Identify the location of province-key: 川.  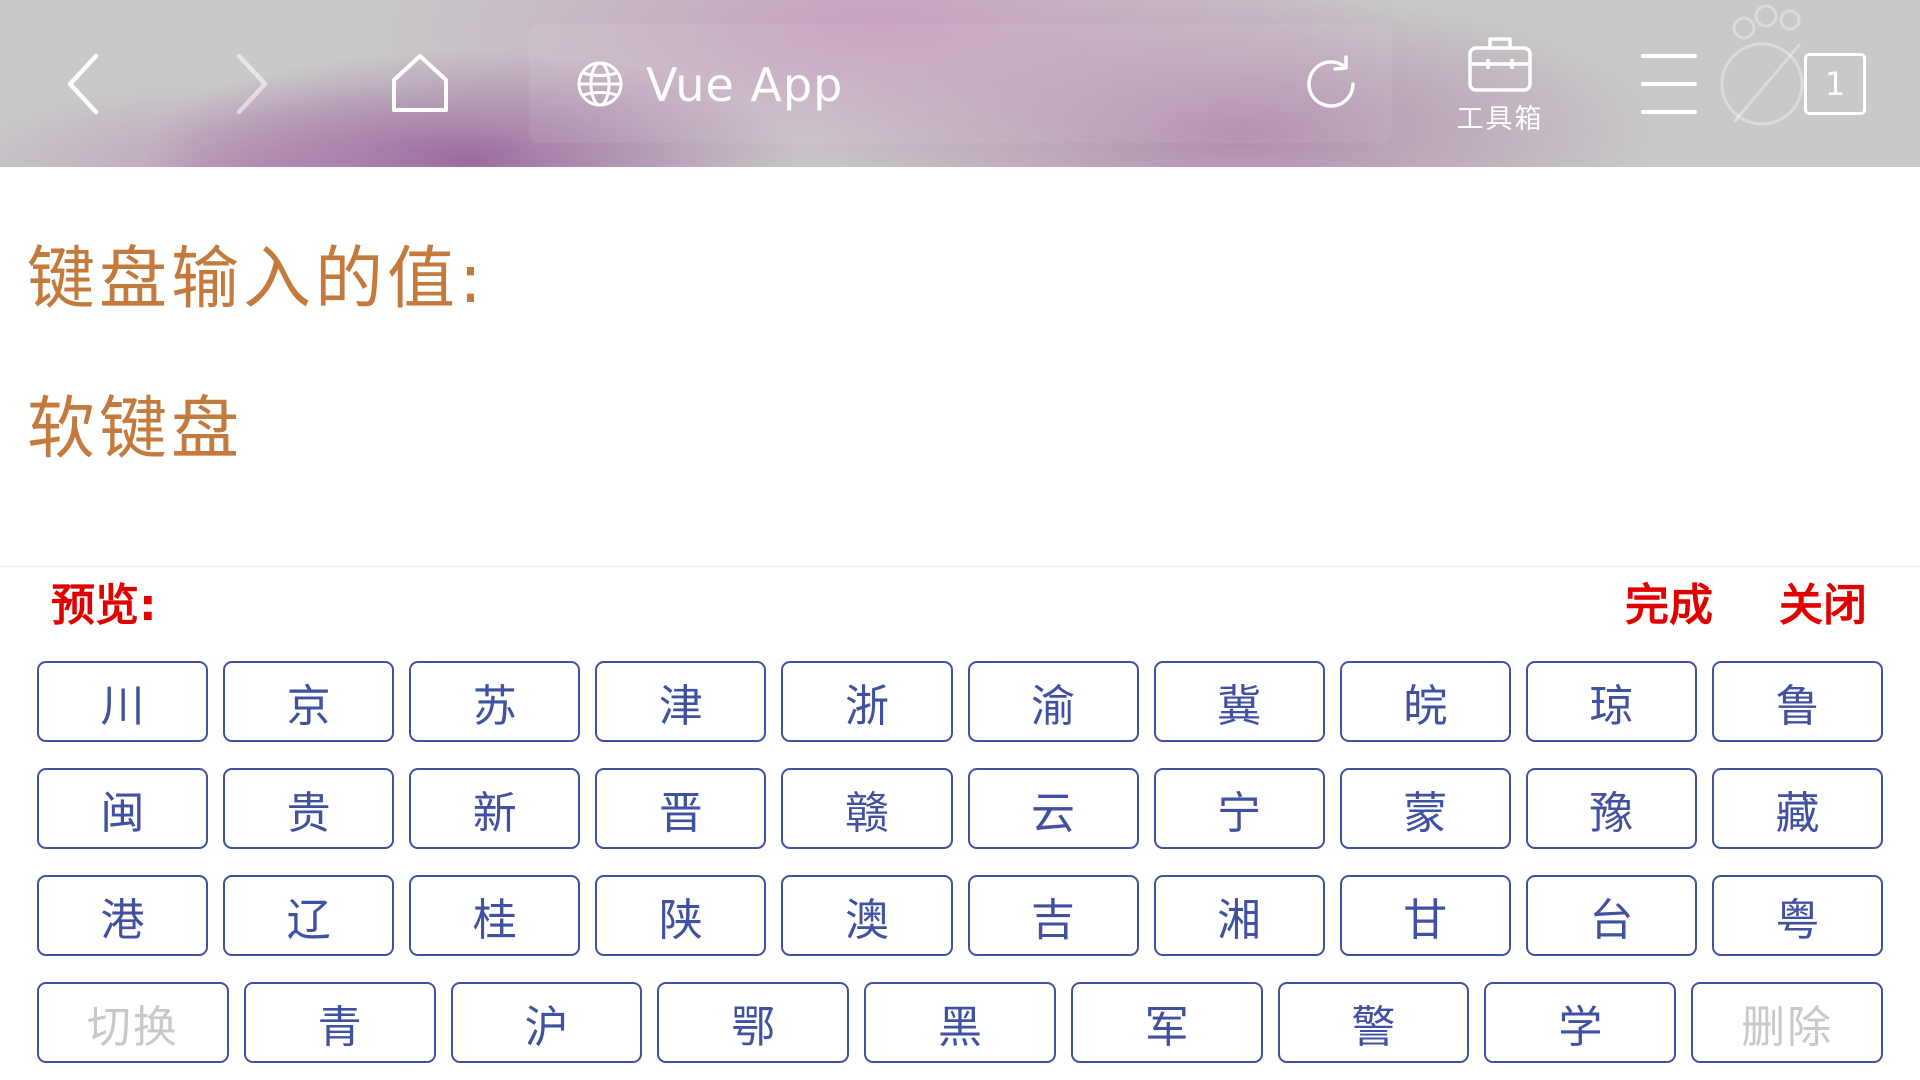
(123, 701).